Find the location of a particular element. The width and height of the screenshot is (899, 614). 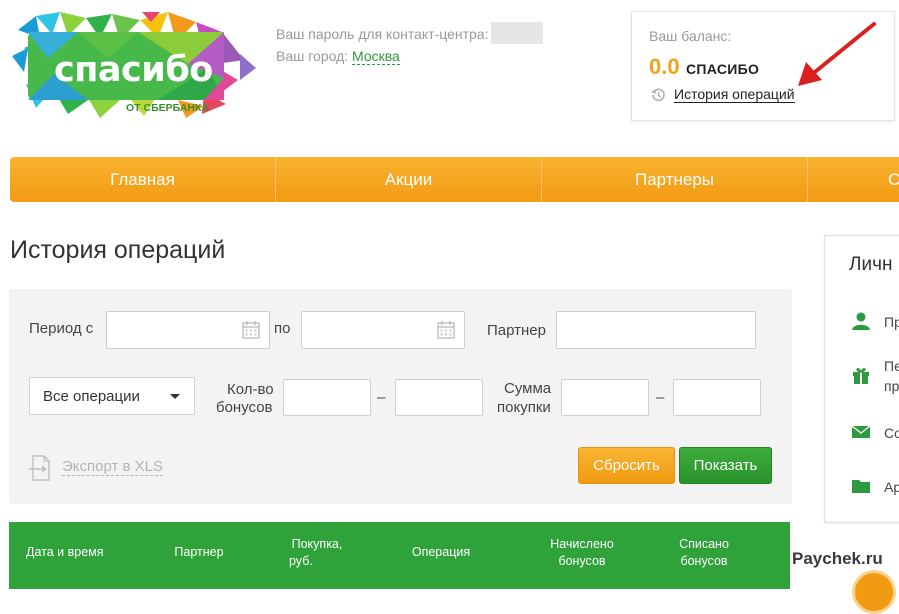

partner-label: Партнер is located at coordinates (516, 330).